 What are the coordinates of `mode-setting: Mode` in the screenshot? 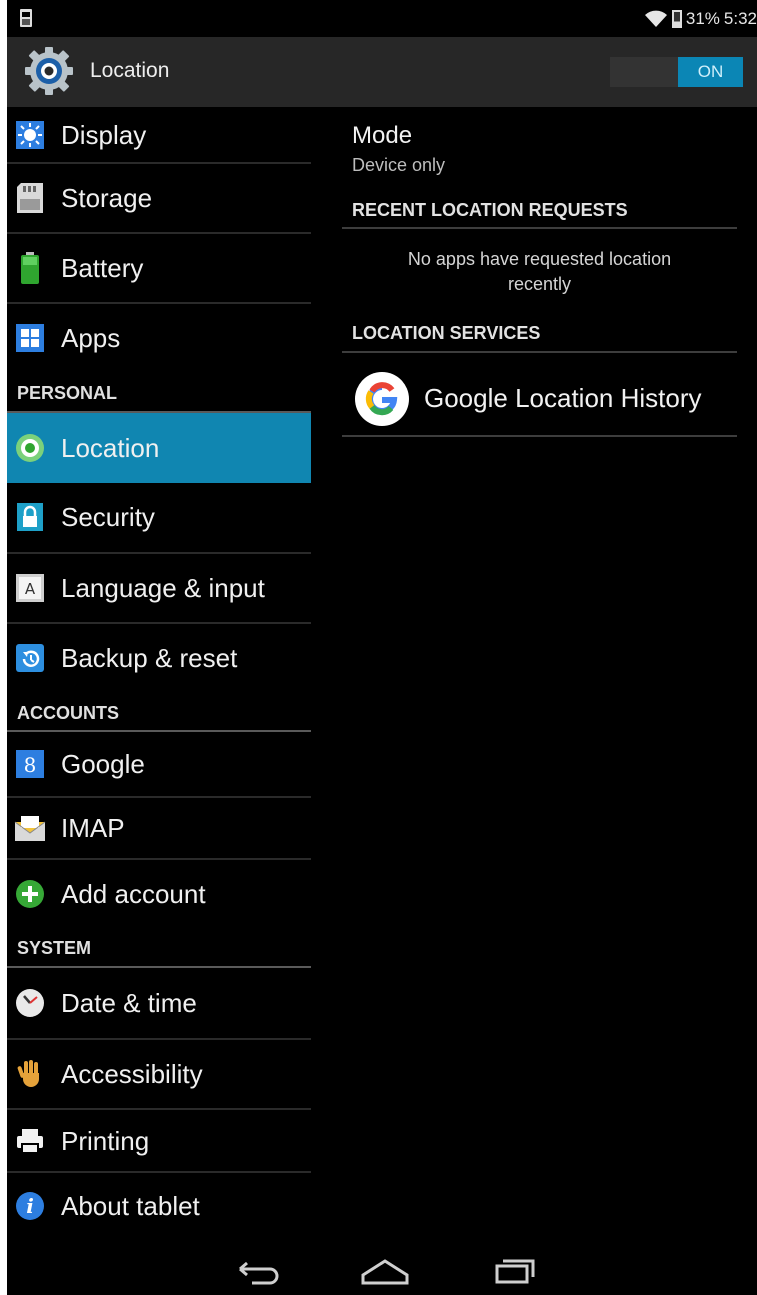 It's located at (382, 136).